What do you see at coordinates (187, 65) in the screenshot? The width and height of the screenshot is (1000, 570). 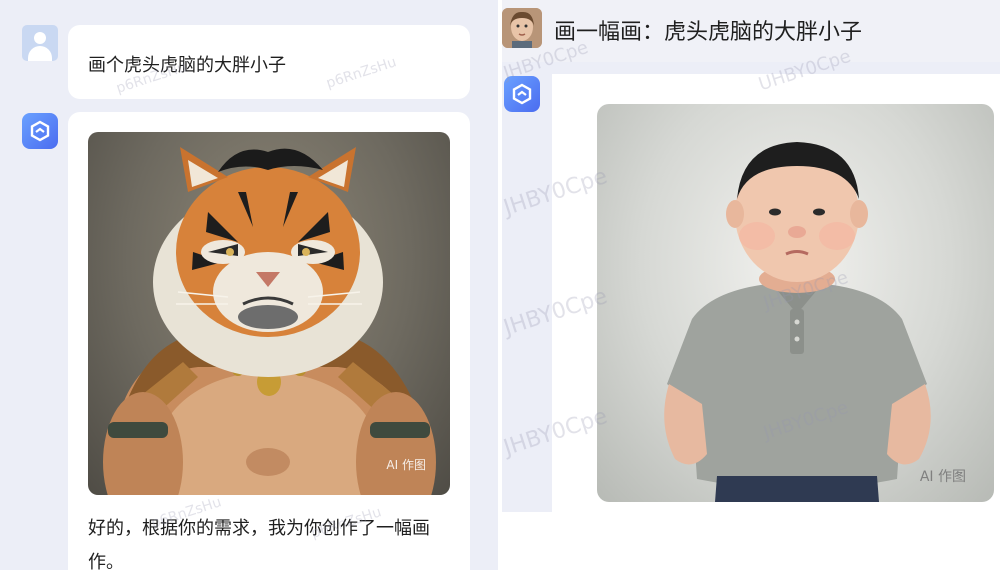 I see `user-message-text: 画个虎头虎脑的大胖小子` at bounding box center [187, 65].